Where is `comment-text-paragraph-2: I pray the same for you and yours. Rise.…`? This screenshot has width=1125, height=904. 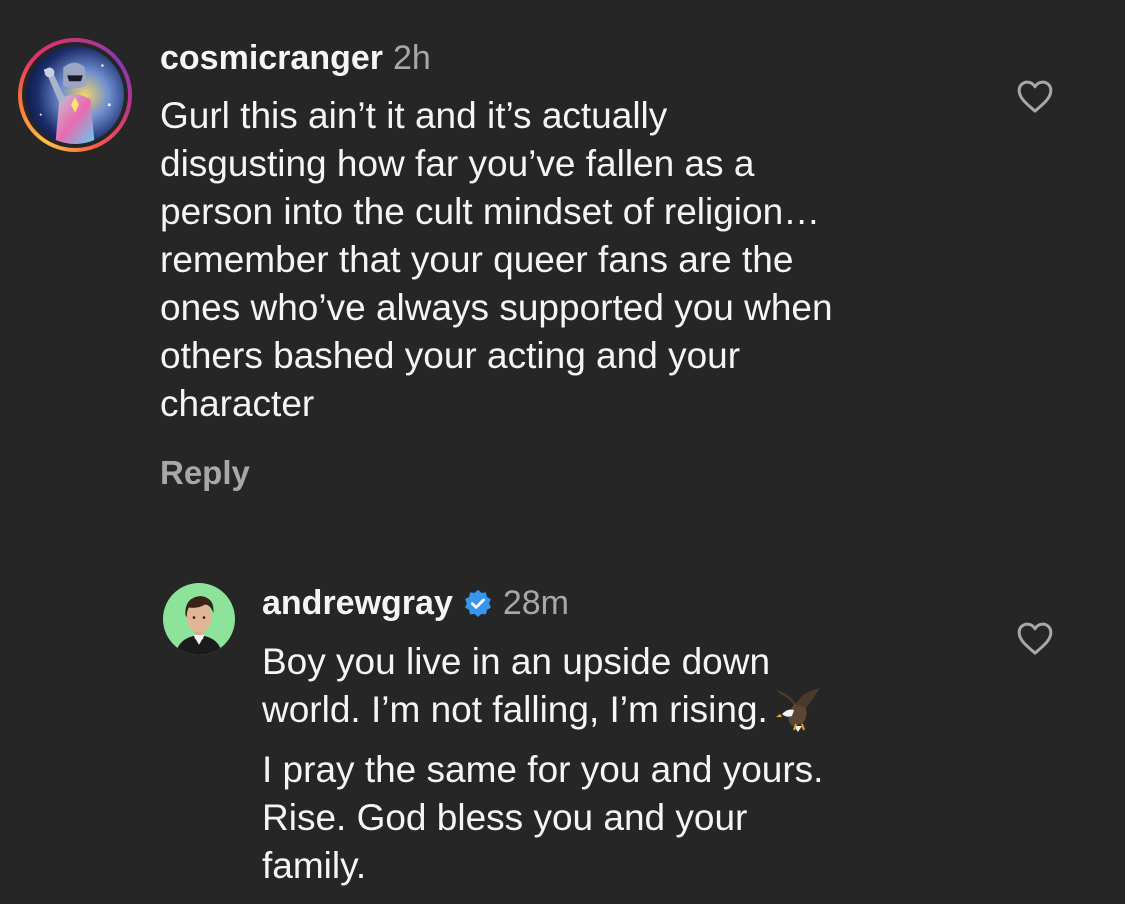
comment-text-paragraph-2: I pray the same for you and yours. Rise.… is located at coordinates (543, 817).